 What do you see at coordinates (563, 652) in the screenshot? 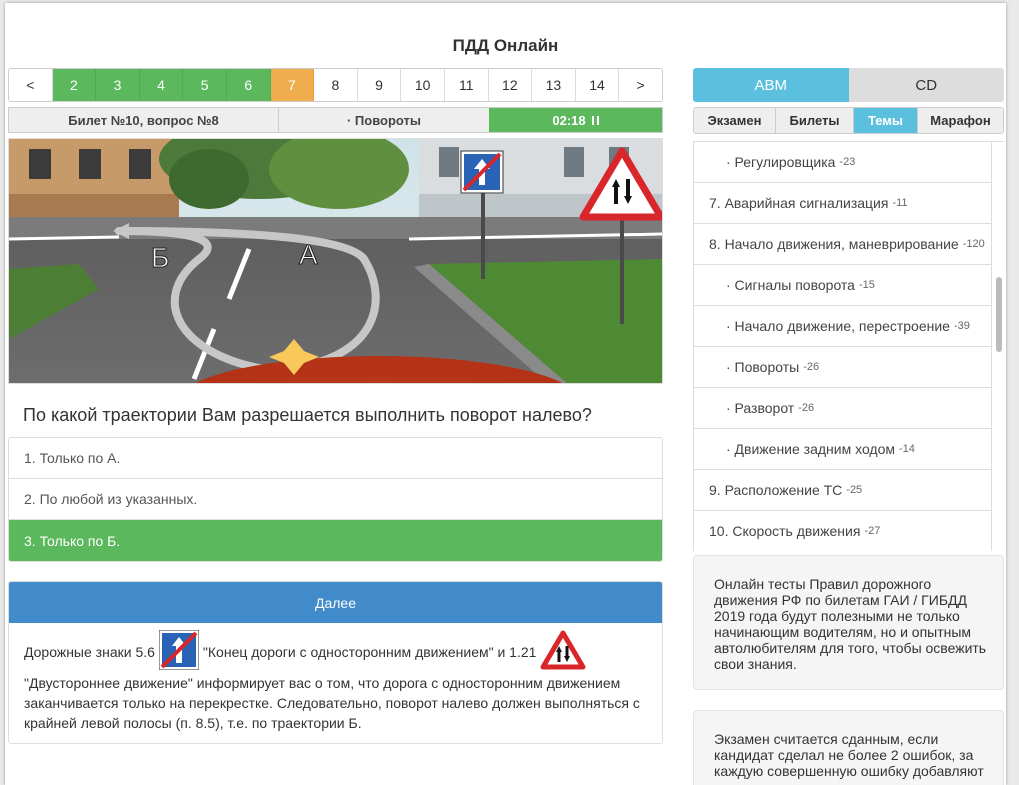
I see `two-way-traffic-sign-icon` at bounding box center [563, 652].